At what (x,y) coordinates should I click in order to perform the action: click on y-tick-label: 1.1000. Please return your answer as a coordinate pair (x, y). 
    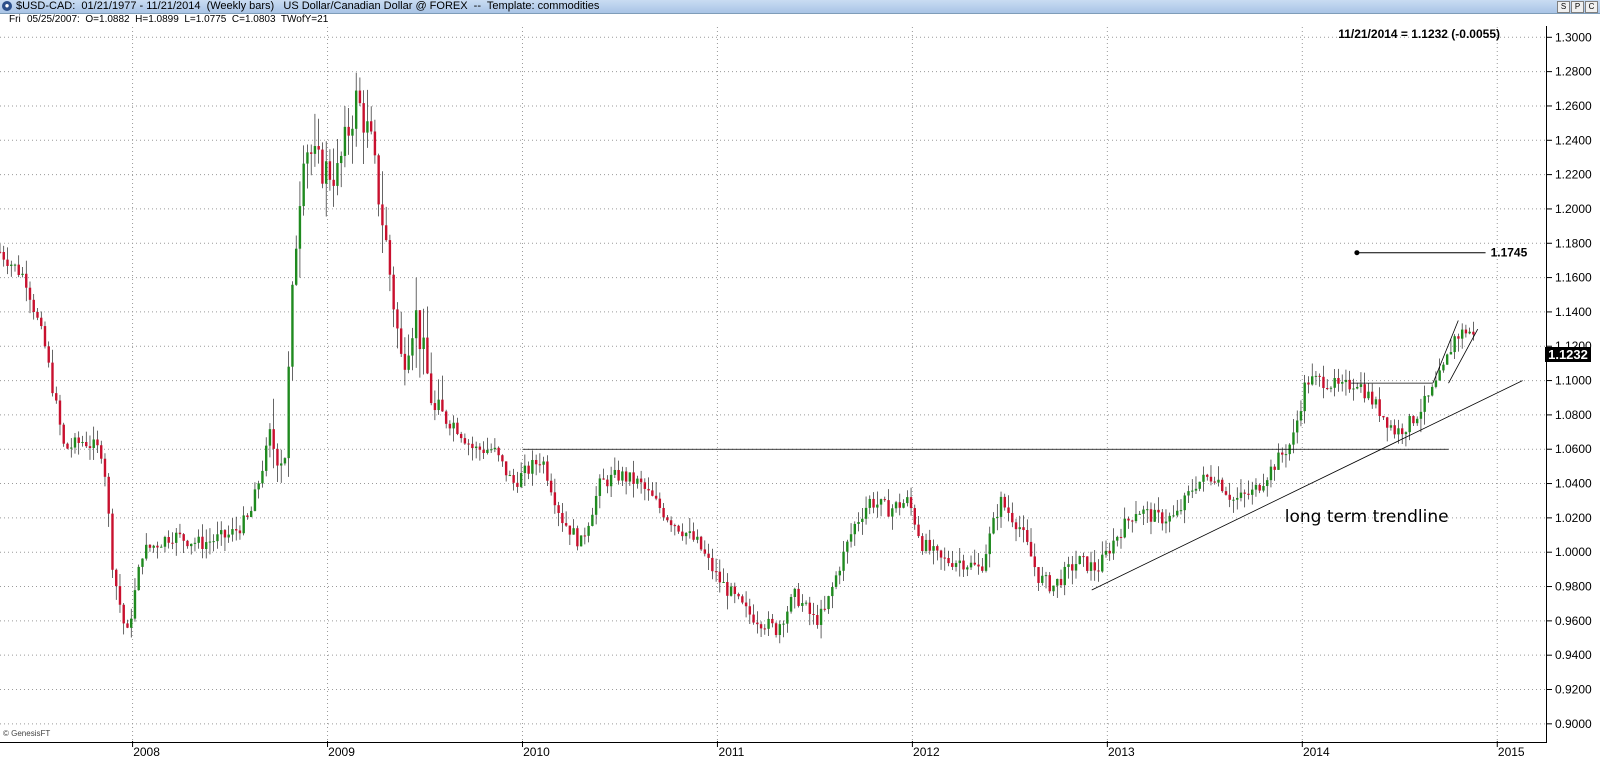
    Looking at the image, I should click on (1573, 381).